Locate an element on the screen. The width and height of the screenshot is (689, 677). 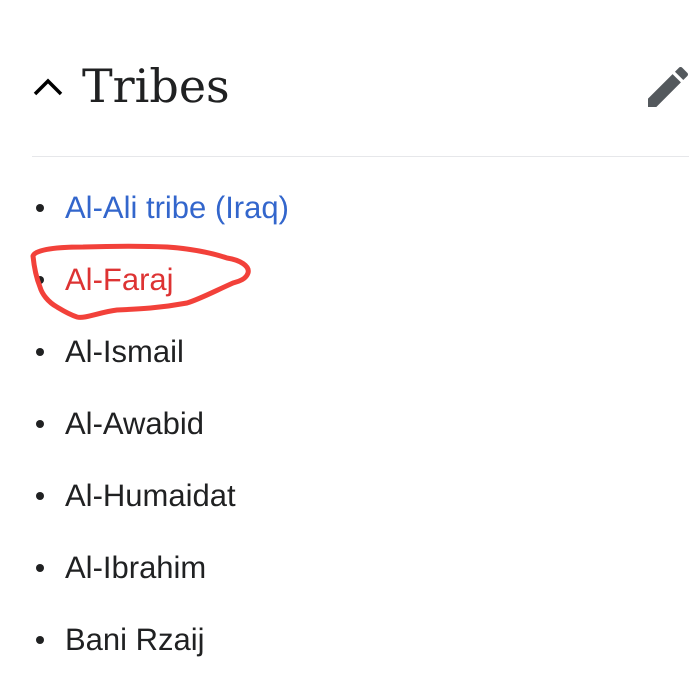
tribe-name: Al-Awabid is located at coordinates (134, 424).